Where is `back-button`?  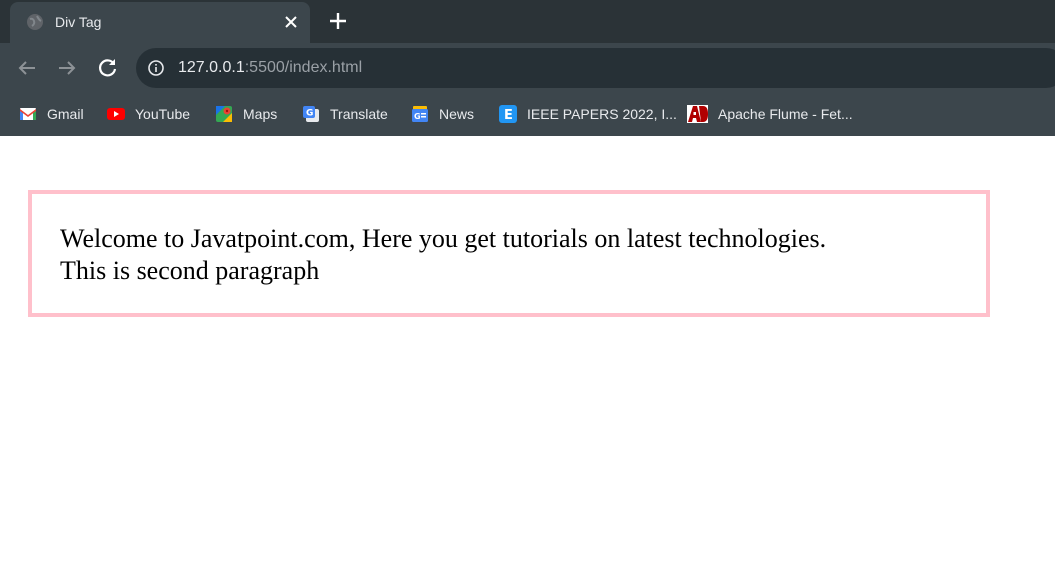 back-button is located at coordinates (27, 68).